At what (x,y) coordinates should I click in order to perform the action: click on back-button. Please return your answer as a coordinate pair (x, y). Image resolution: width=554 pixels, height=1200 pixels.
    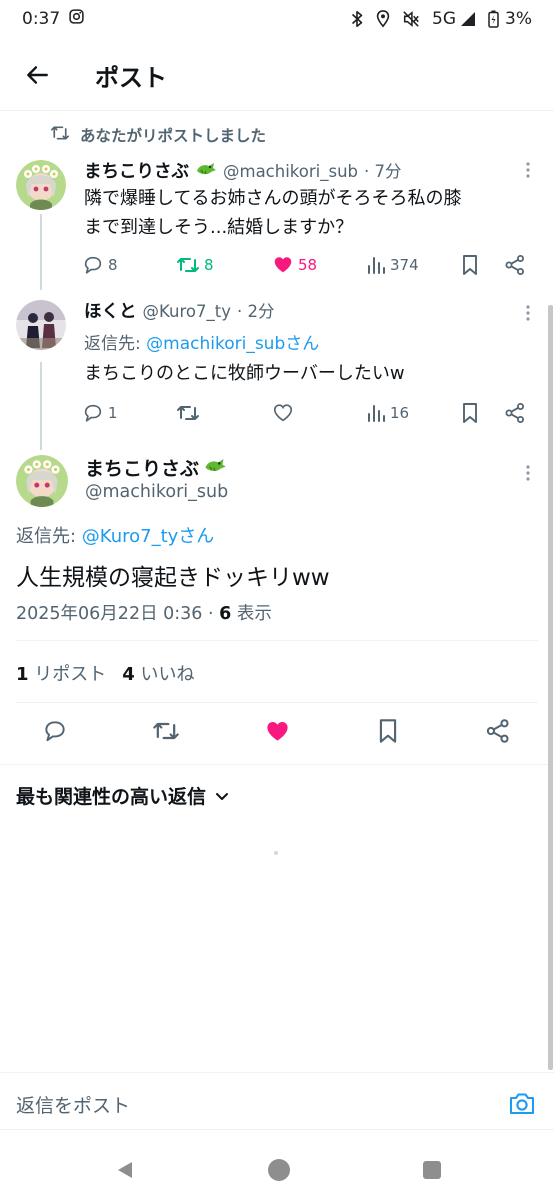
    Looking at the image, I should click on (37, 75).